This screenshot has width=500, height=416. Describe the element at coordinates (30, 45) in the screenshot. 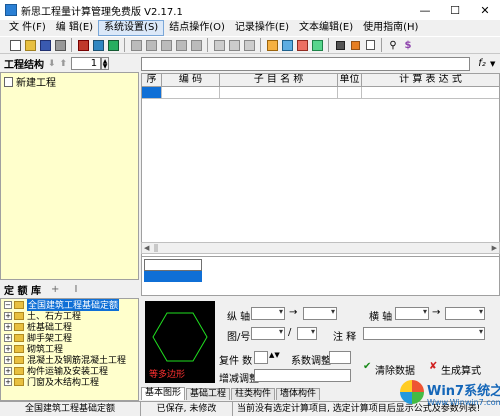

I see `open-folder-icon` at that location.